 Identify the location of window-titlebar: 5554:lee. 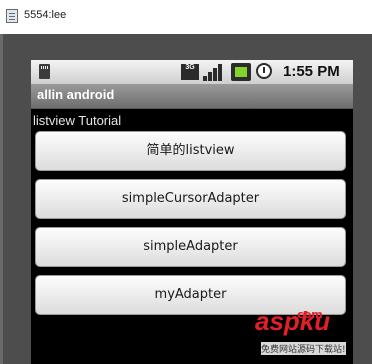
(186, 17).